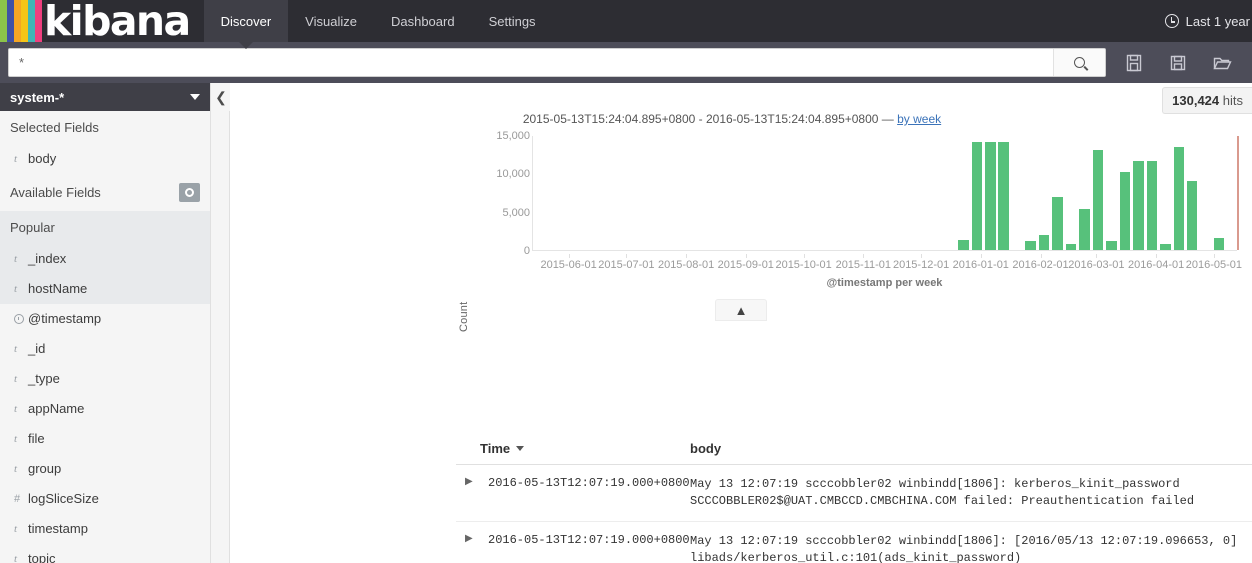  Describe the element at coordinates (919, 119) in the screenshot. I see `chart-interval-link: by week` at that location.